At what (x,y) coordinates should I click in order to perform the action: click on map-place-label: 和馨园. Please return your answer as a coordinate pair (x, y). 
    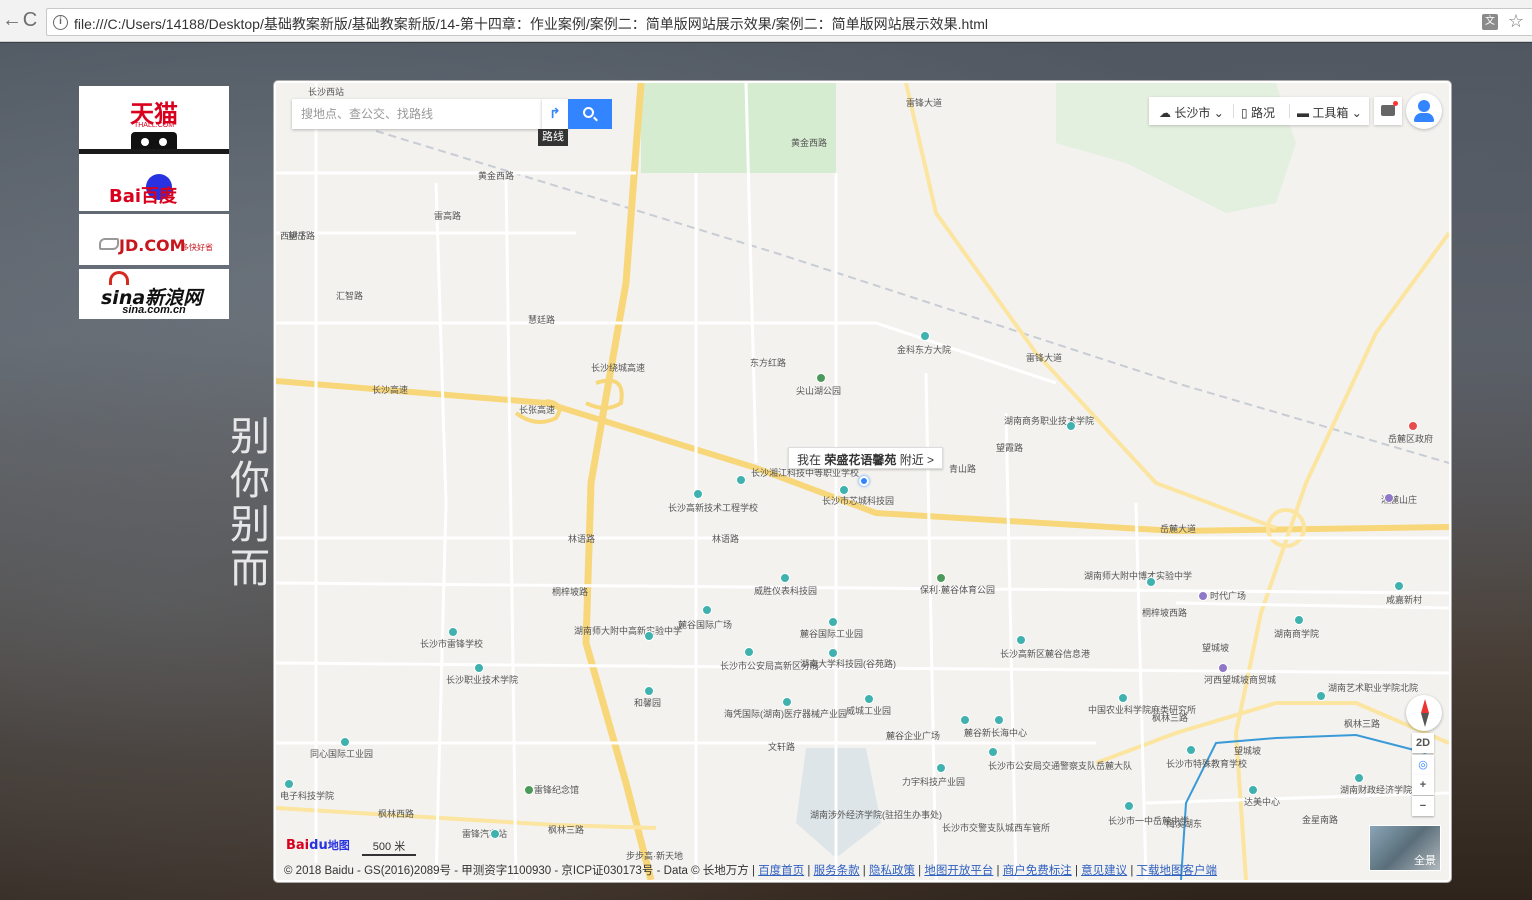
    Looking at the image, I should click on (647, 703).